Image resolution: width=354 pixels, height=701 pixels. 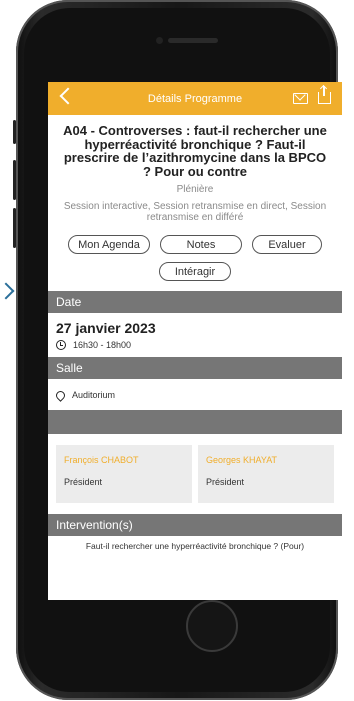 I want to click on home-button, so click(x=212, y=626).